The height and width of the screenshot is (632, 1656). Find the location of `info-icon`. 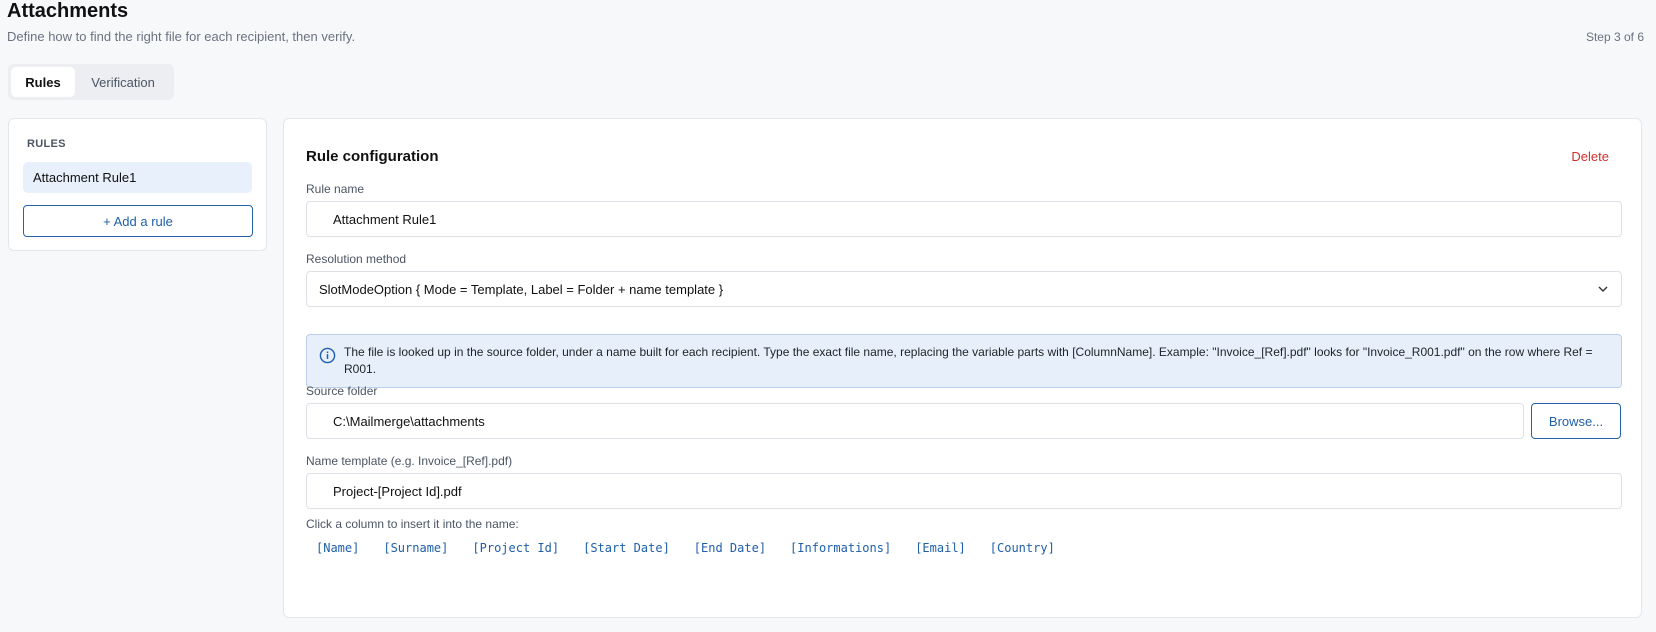

info-icon is located at coordinates (327, 355).